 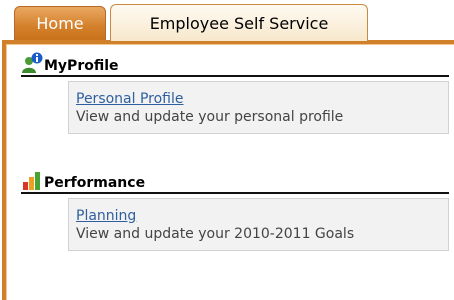 I want to click on personal-profile-description: View and update your personal profile, so click(x=210, y=117).